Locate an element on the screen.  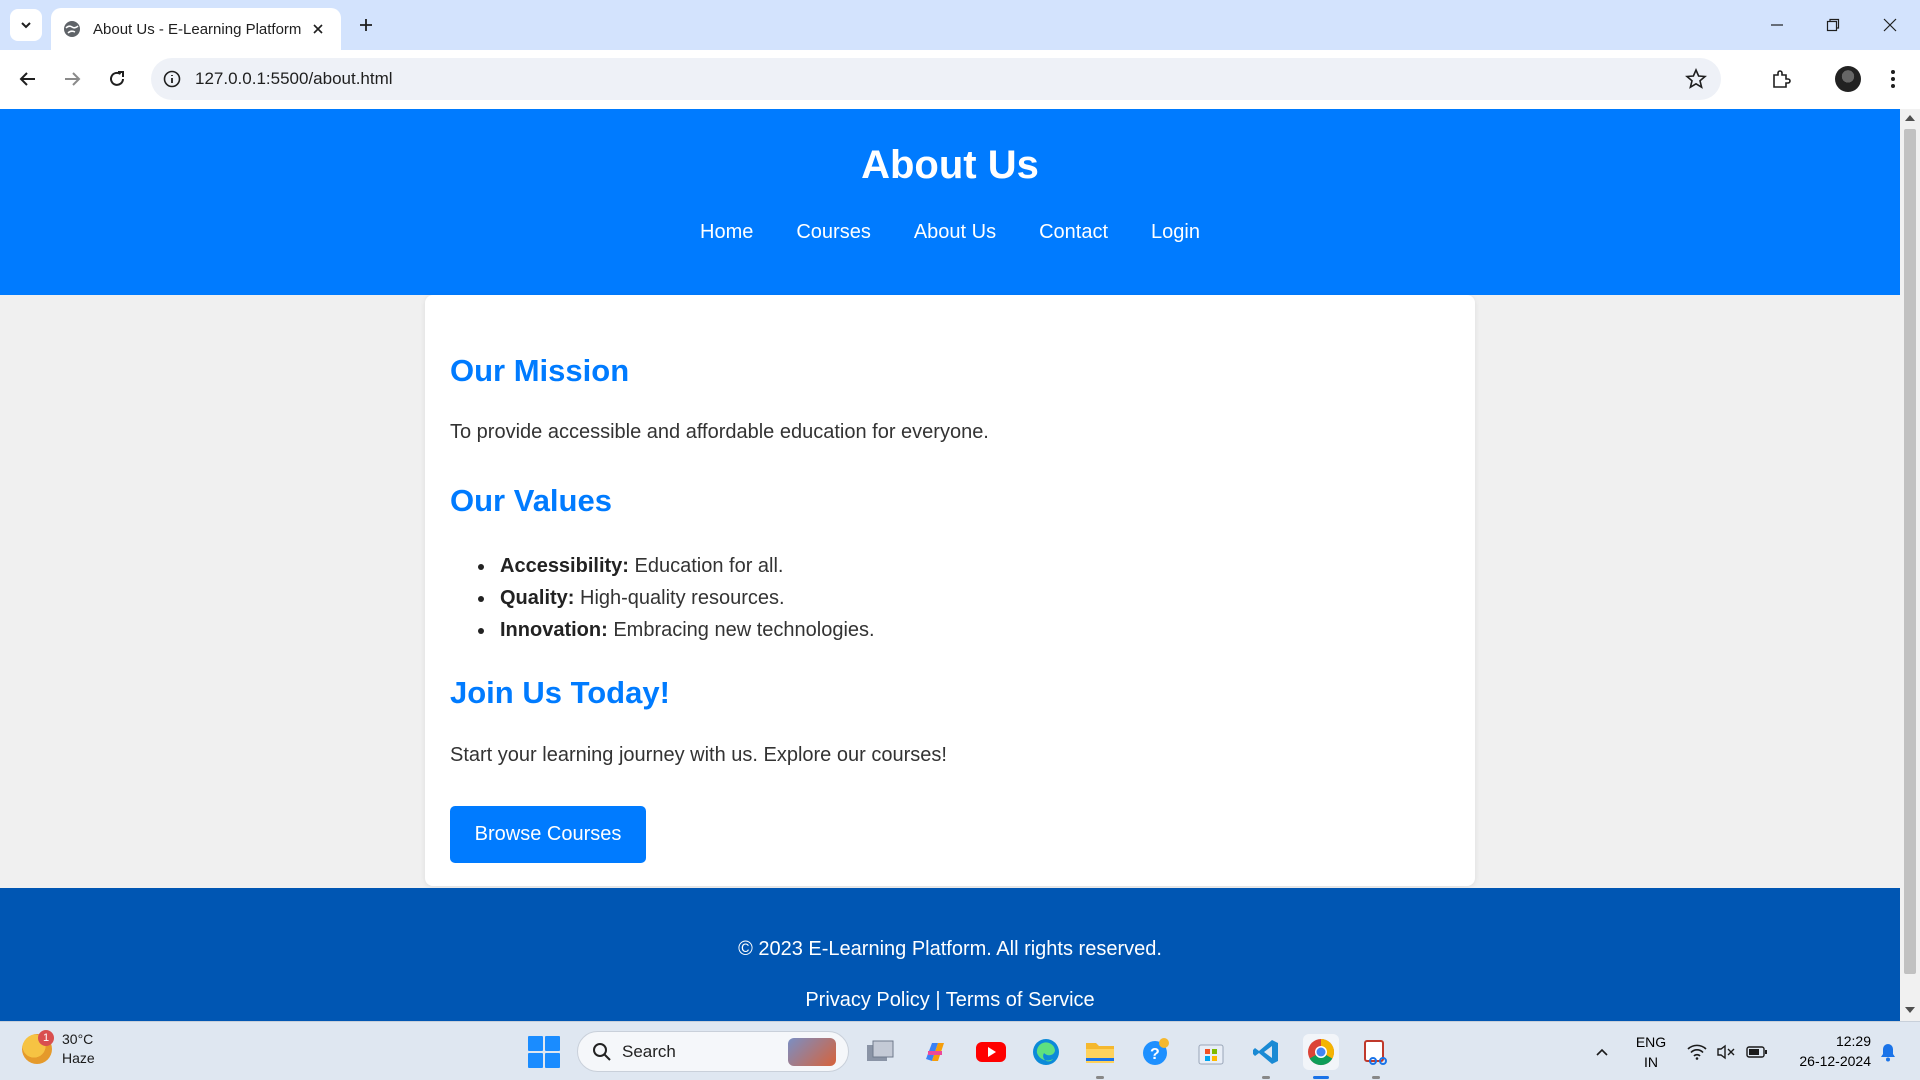
search-highlight-image is located at coordinates (812, 1052).